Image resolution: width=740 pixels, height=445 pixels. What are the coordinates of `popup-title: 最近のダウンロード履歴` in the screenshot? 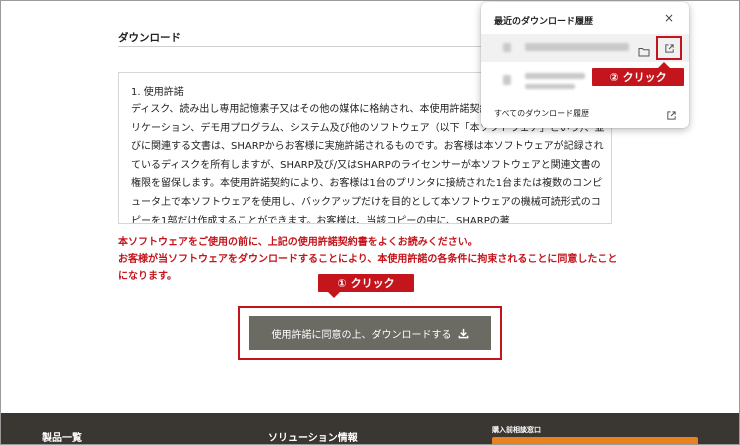 It's located at (544, 22).